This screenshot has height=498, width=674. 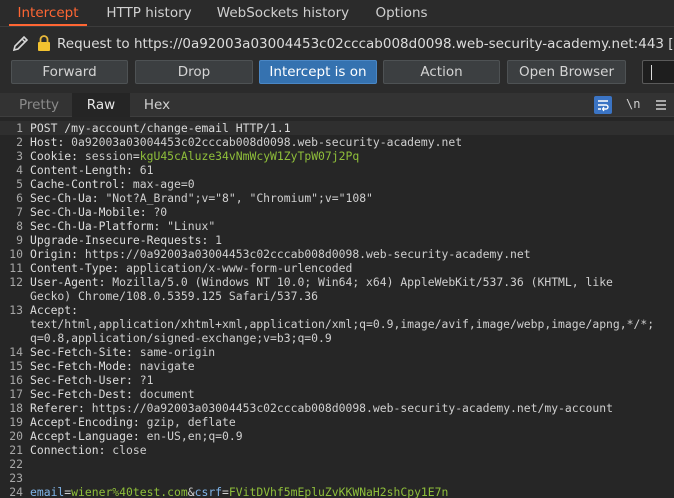 I want to click on line-text: Sec-Fetch-User: ?1, so click(x=91, y=380).